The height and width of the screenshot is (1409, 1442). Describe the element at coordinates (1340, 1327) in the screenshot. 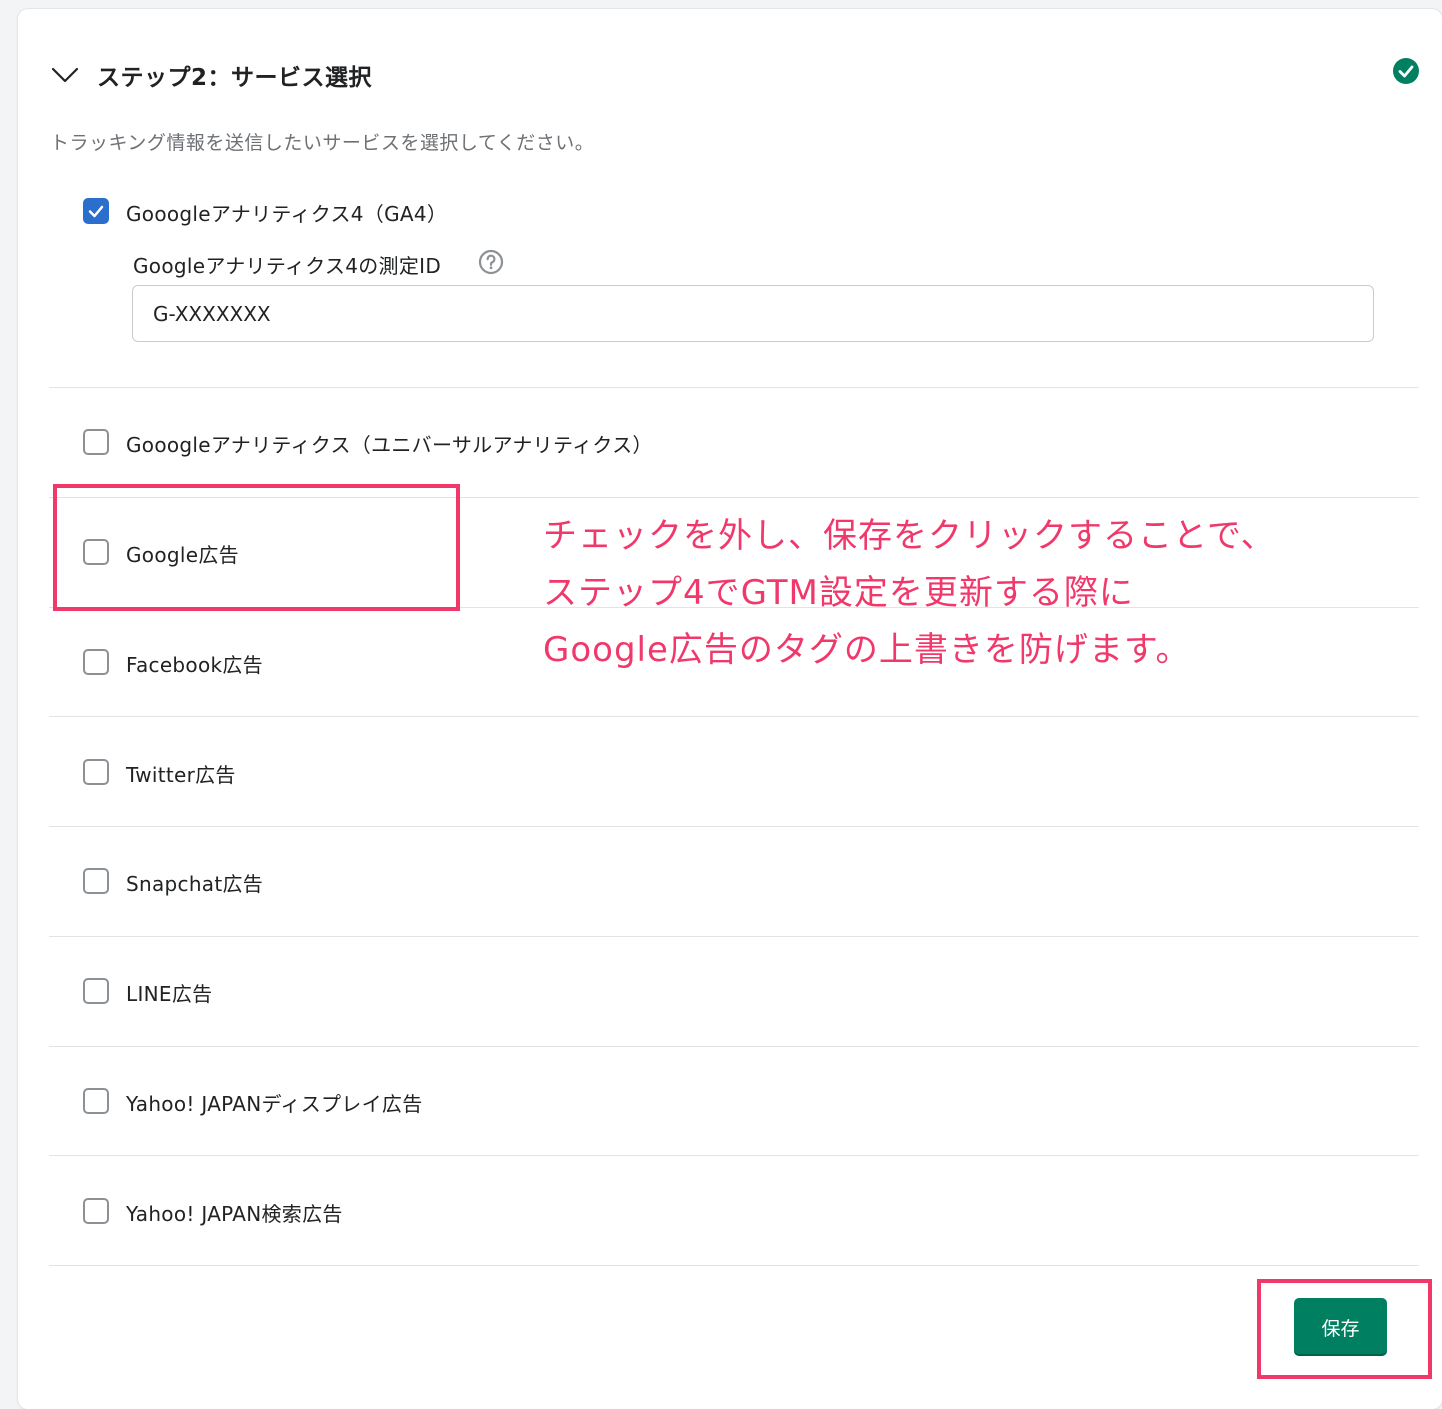

I see `save-button: 保存` at that location.